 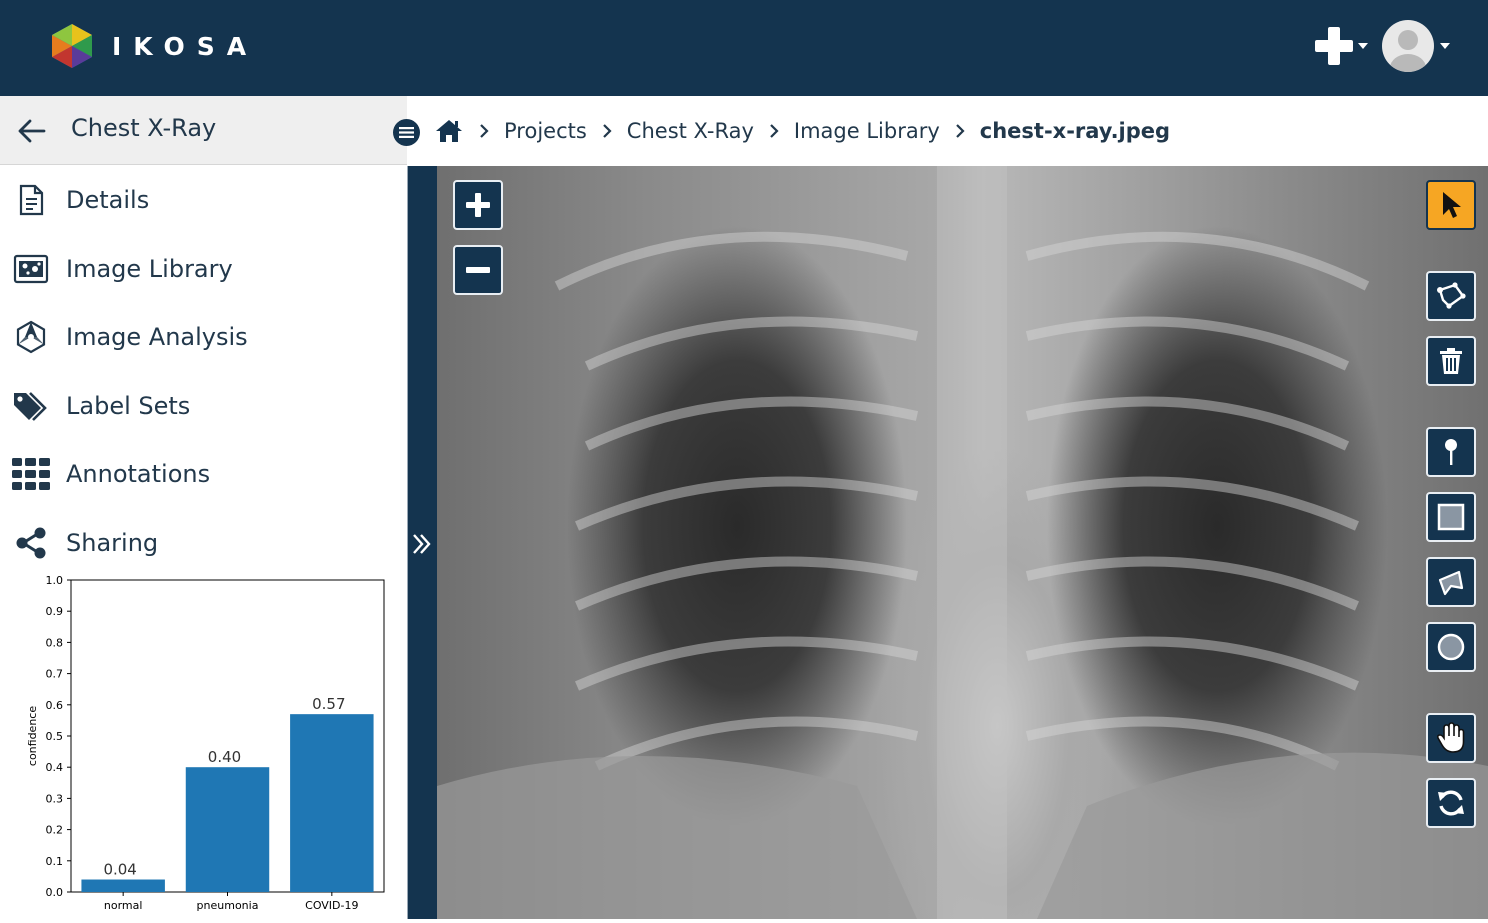 I want to click on circle-icon, so click(x=1451, y=647).